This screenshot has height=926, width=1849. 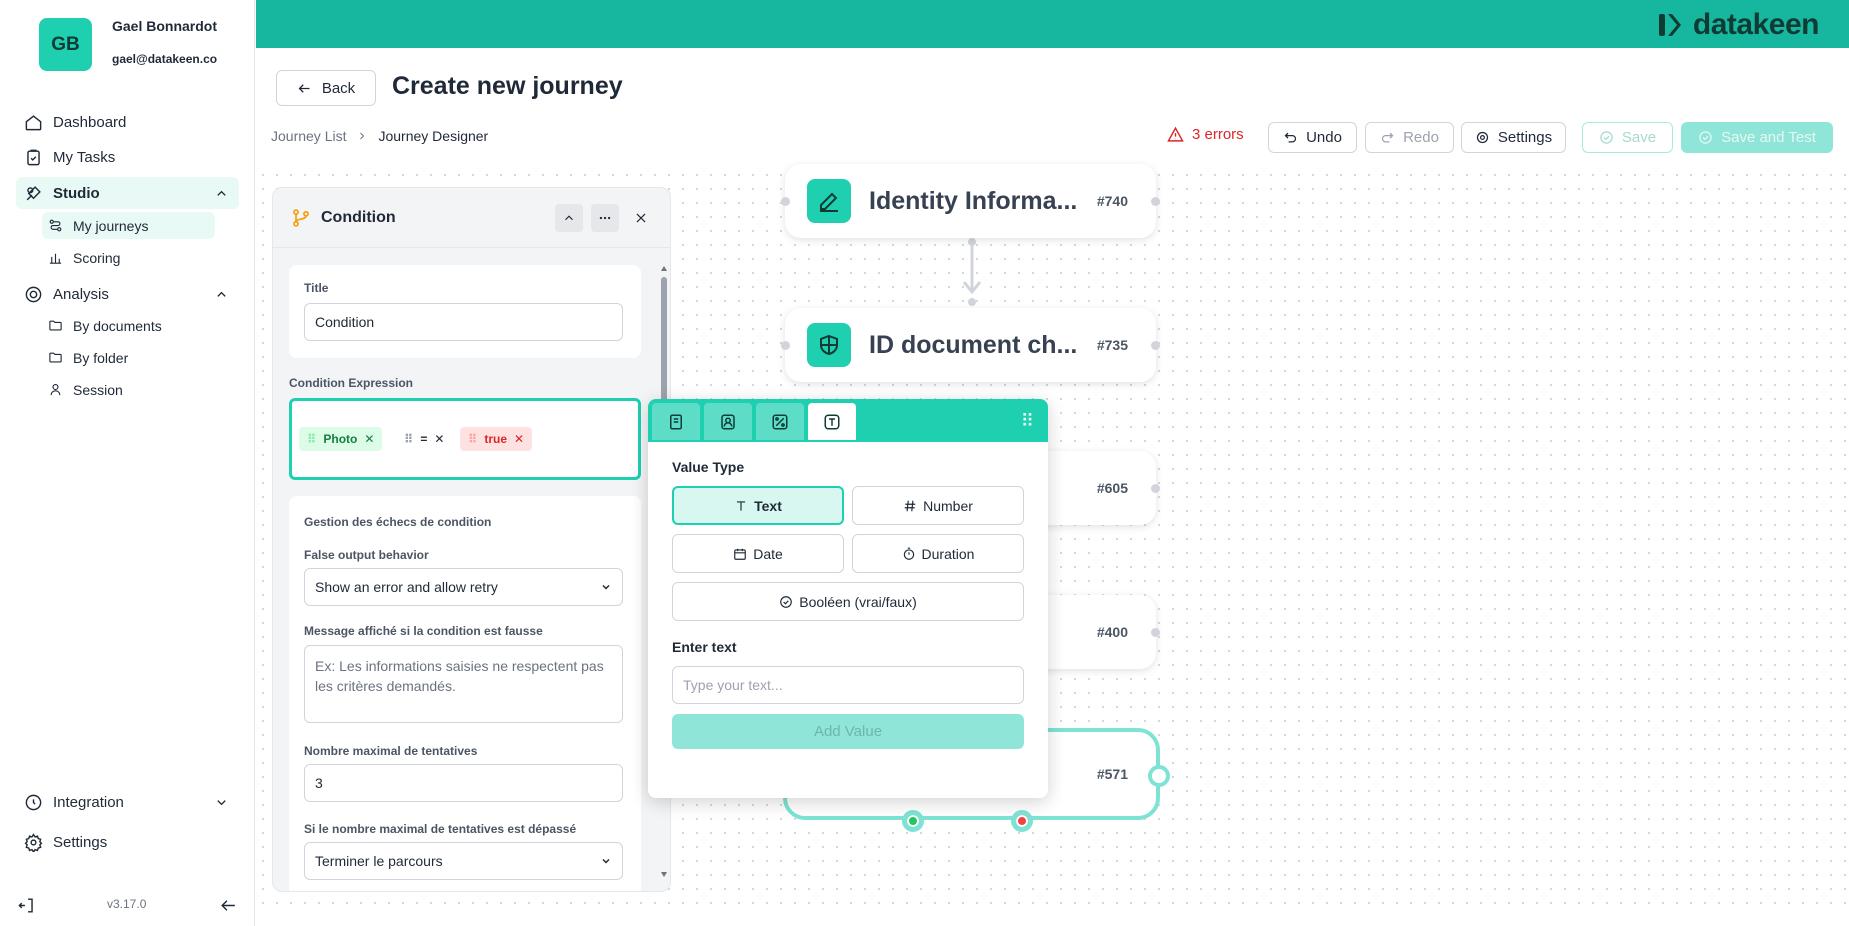 I want to click on nav-analysis: Analysis, so click(x=127, y=294).